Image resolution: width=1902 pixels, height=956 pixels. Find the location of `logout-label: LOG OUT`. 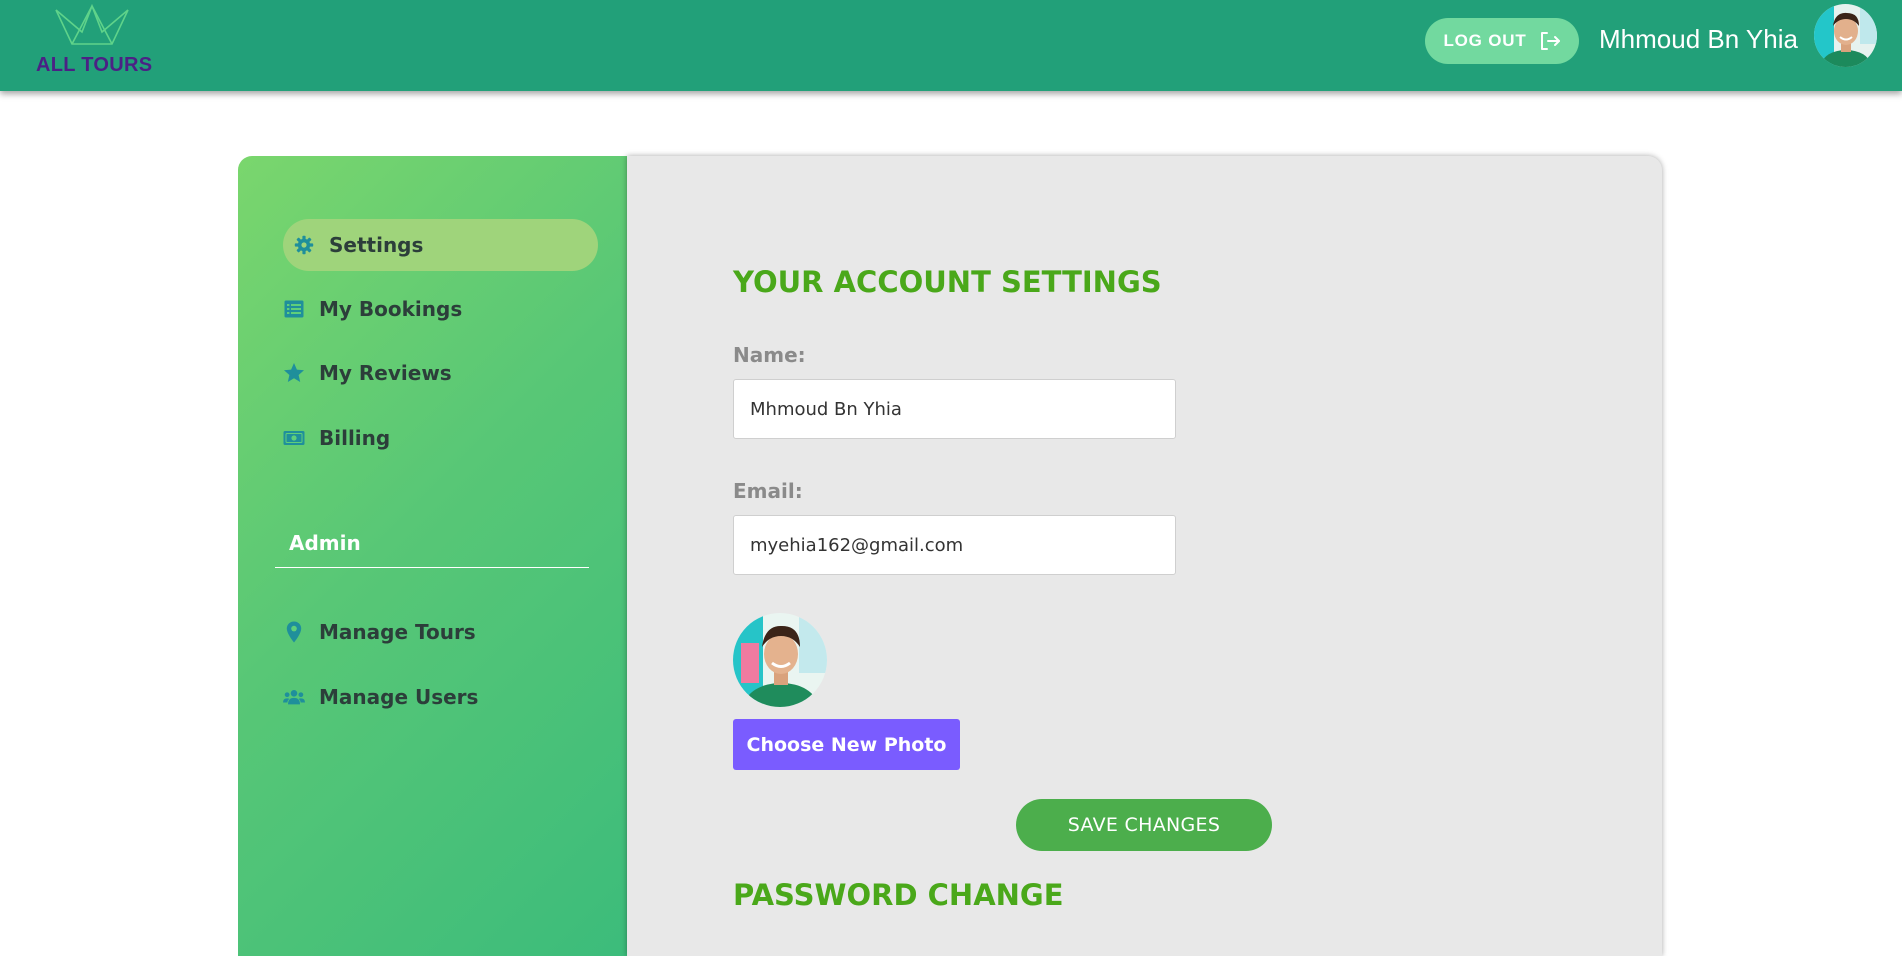

logout-label: LOG OUT is located at coordinates (1485, 40).